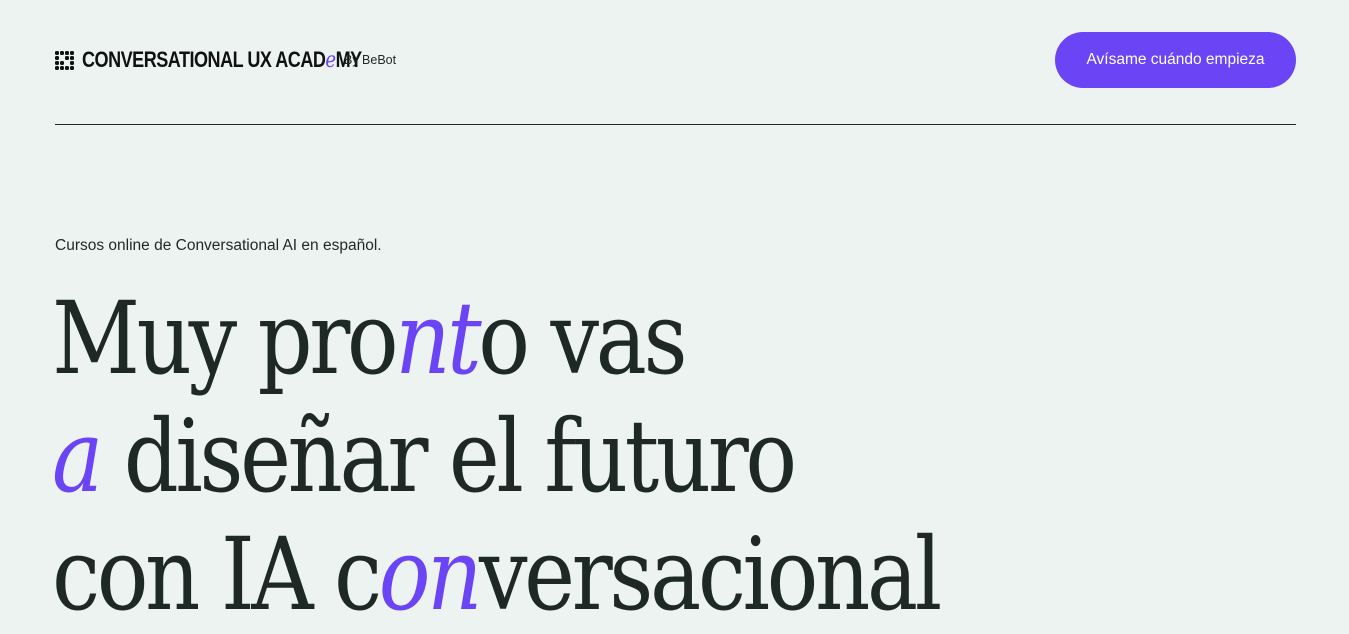  I want to click on brand-logo: CONVERSATIONAL UX ACADeMY By BeBot, so click(225, 60).